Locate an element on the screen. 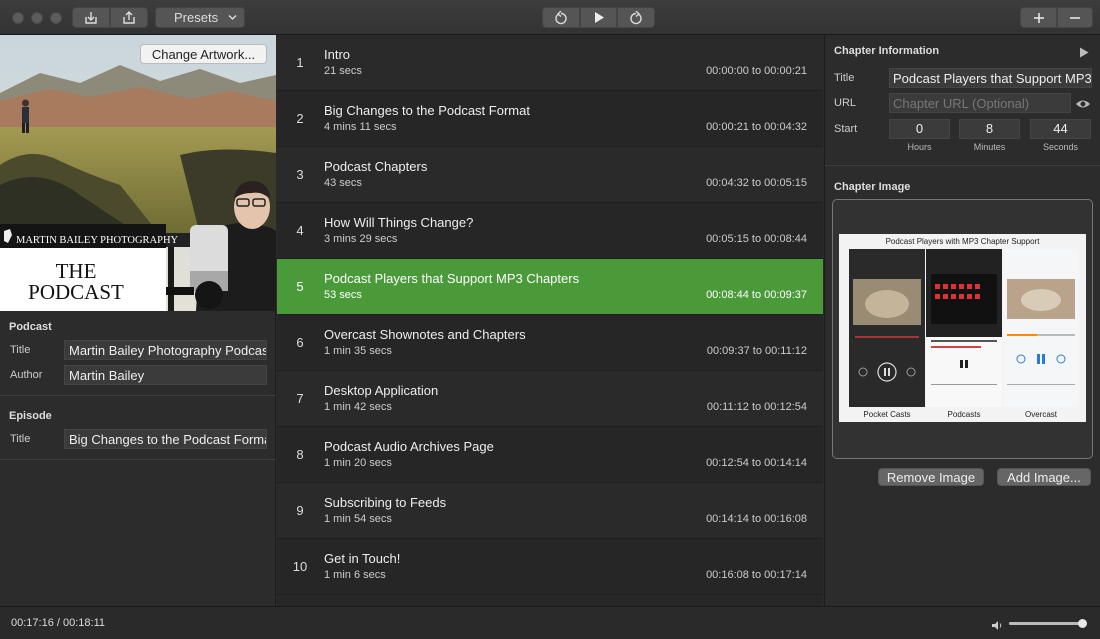 The height and width of the screenshot is (639, 1100). chapter-duration: 21 secs is located at coordinates (343, 71).